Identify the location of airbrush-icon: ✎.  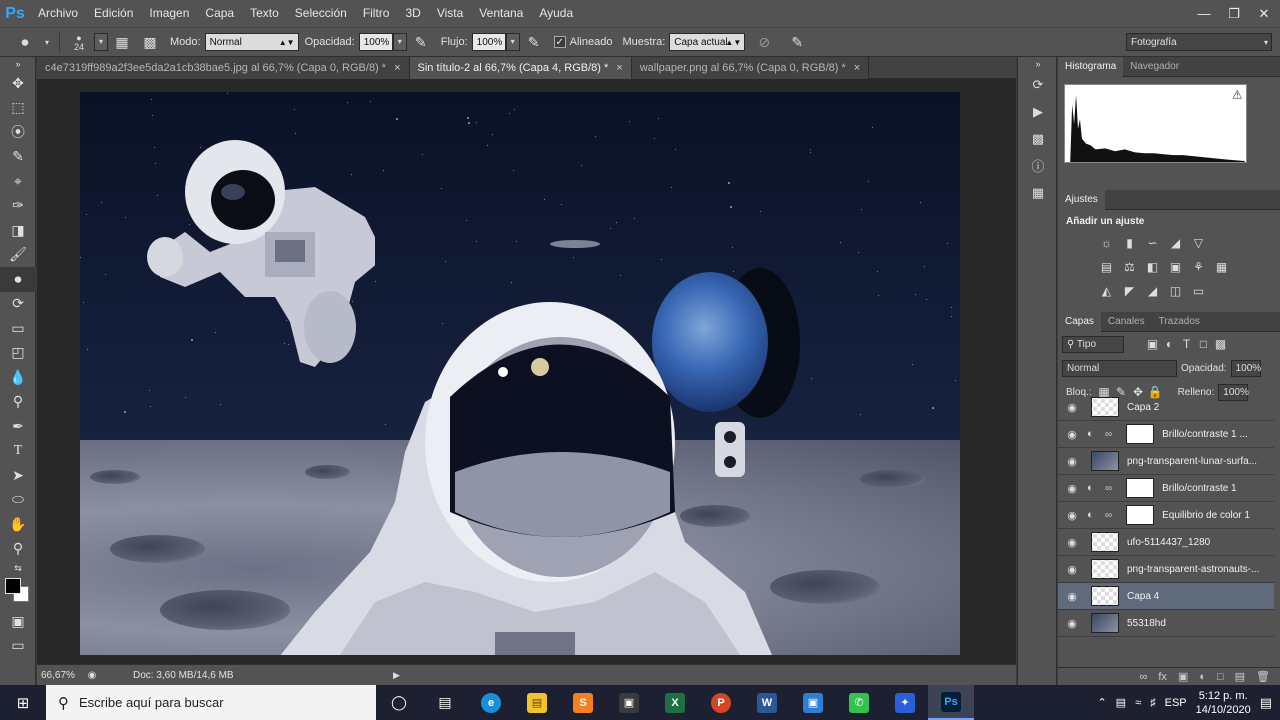
(534, 42).